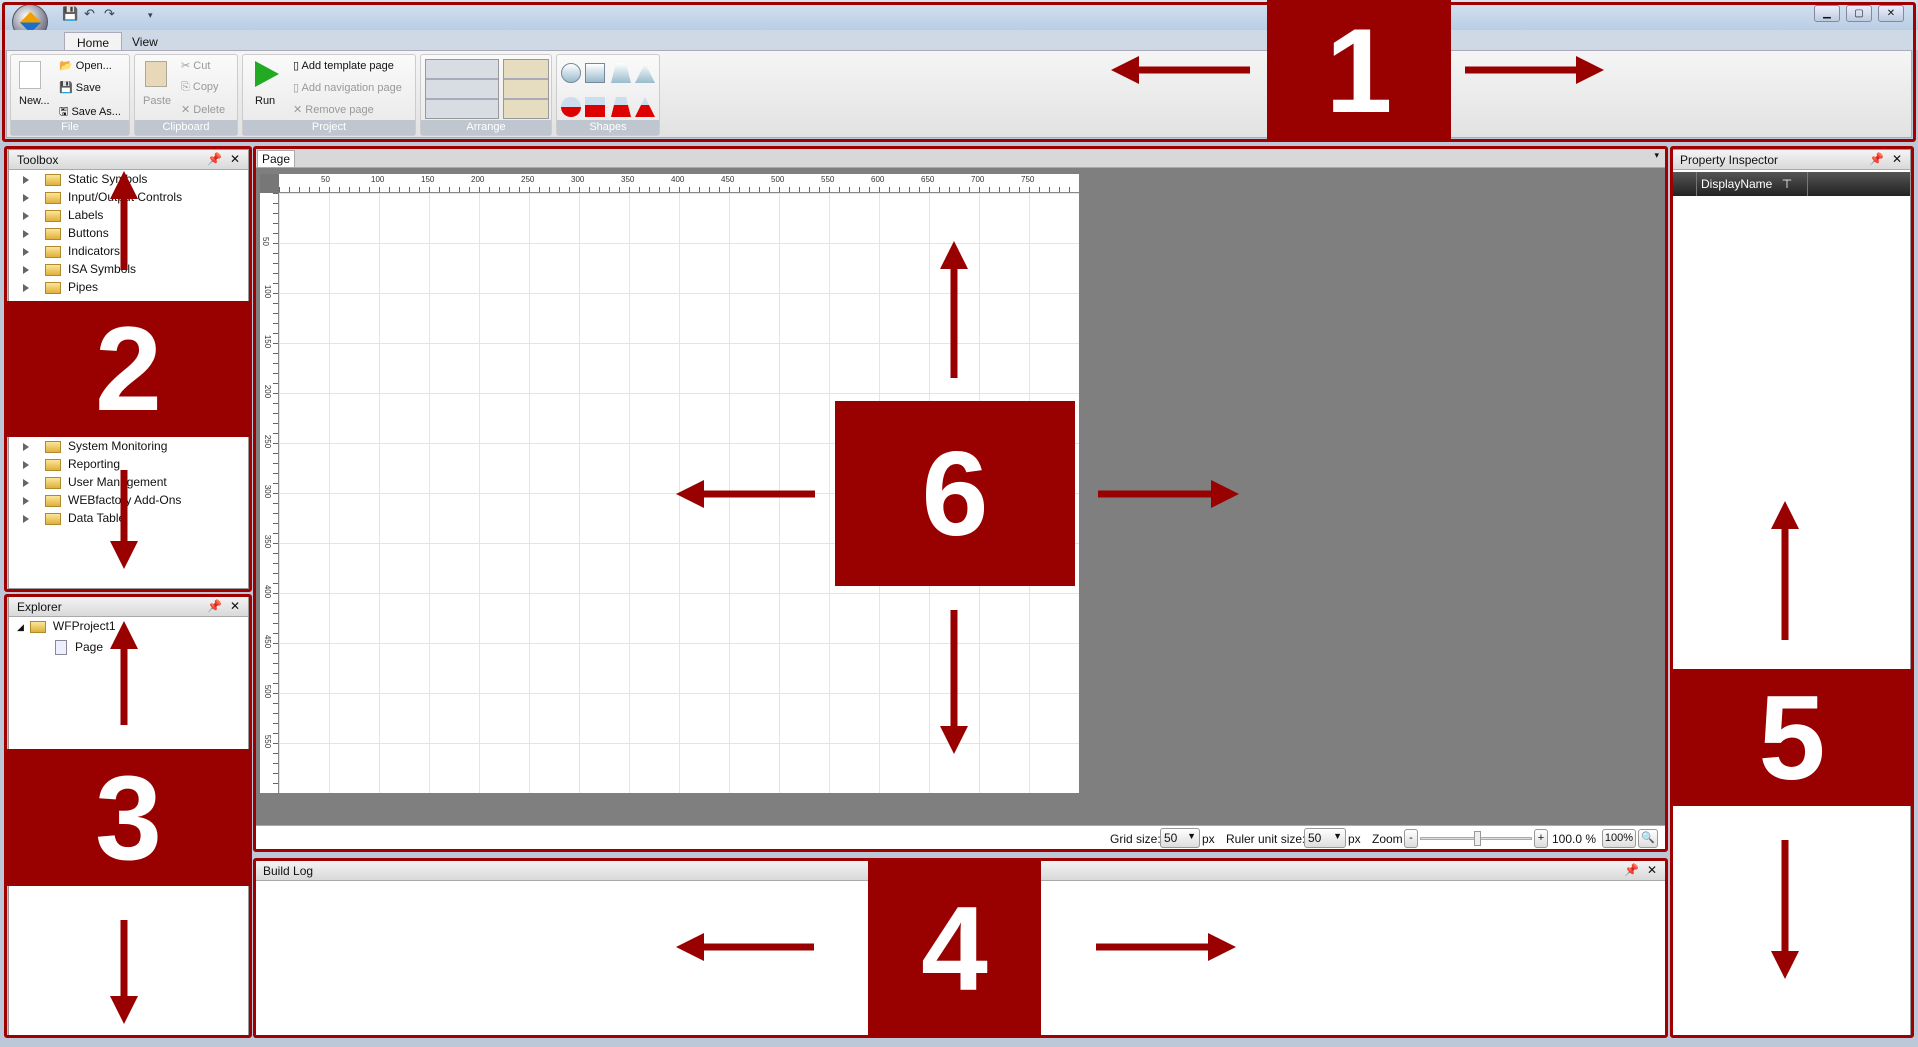 The width and height of the screenshot is (1918, 1047). Describe the element at coordinates (20, 627) in the screenshot. I see `expanded-triangle-icon: ◢` at that location.